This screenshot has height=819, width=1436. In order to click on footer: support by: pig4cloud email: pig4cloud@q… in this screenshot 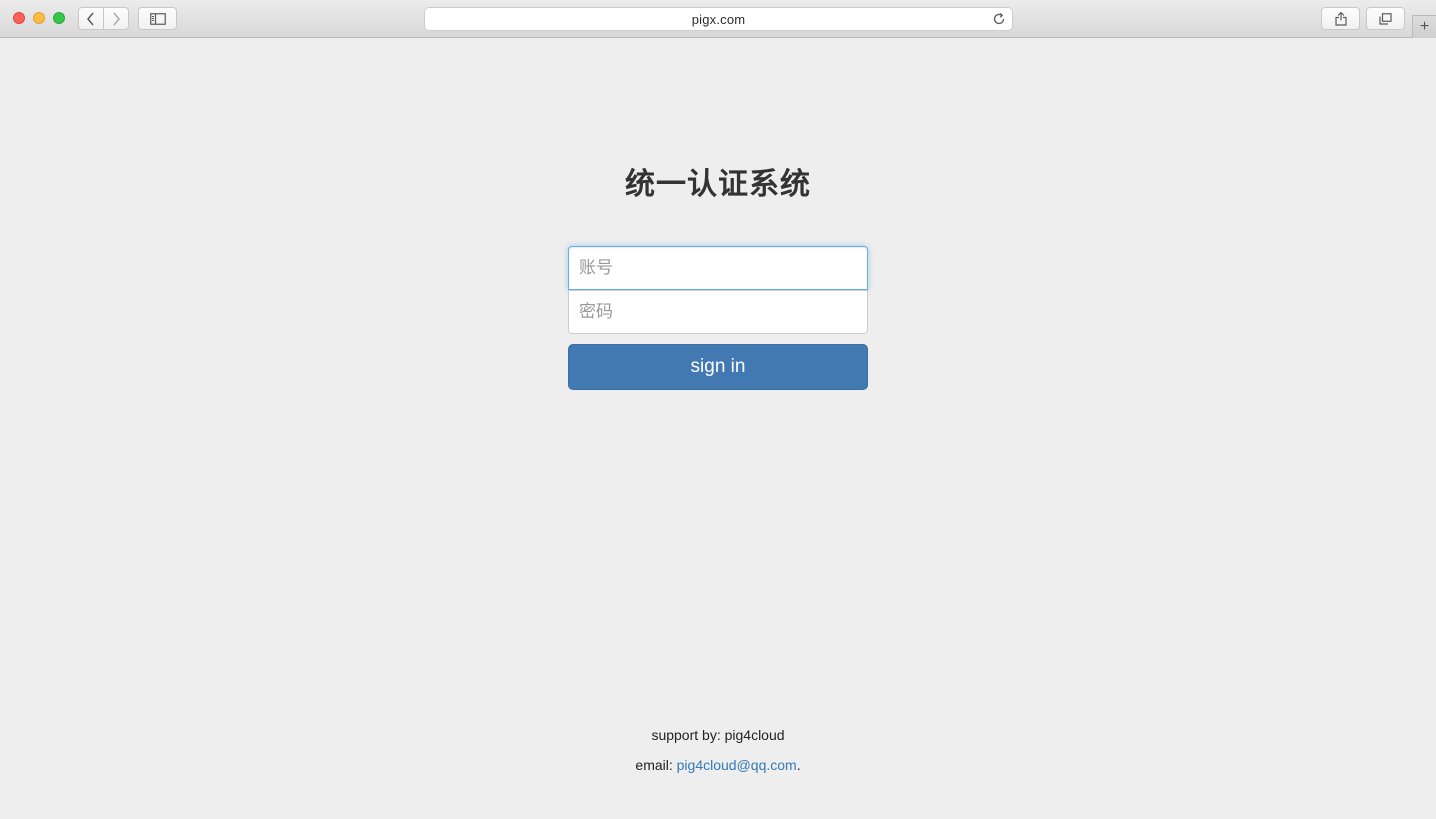, I will do `click(718, 750)`.